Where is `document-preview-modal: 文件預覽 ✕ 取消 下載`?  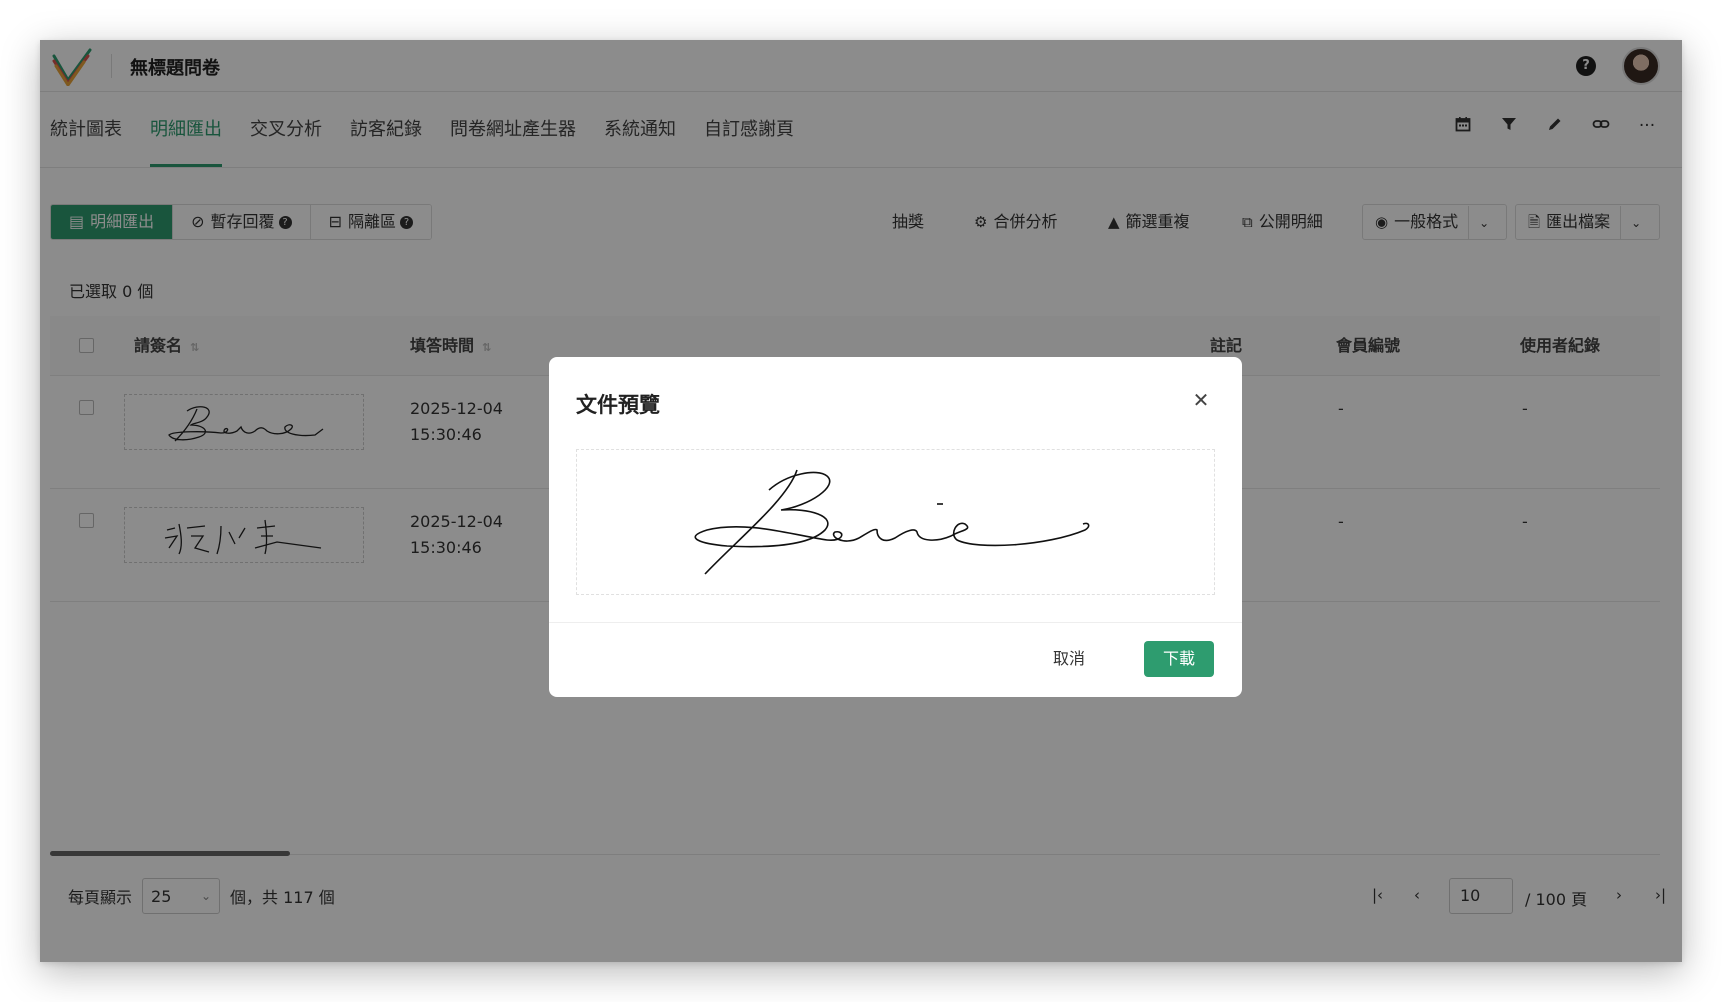
document-preview-modal: 文件預覽 ✕ 取消 下載 is located at coordinates (895, 527).